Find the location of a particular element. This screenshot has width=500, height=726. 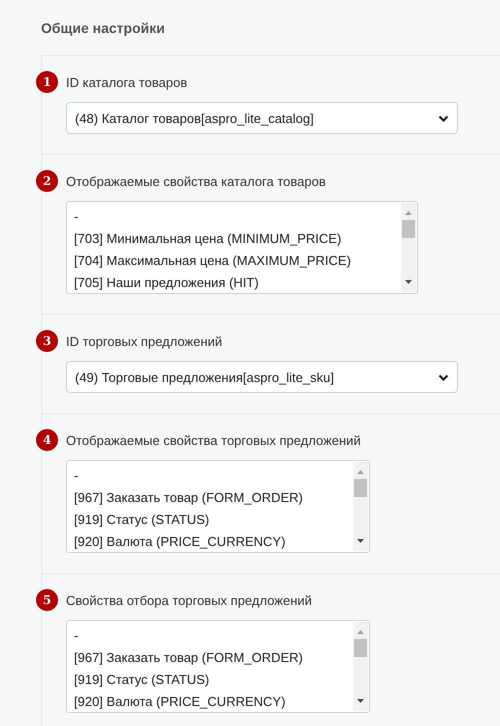

number-badge: 2 is located at coordinates (47, 181).